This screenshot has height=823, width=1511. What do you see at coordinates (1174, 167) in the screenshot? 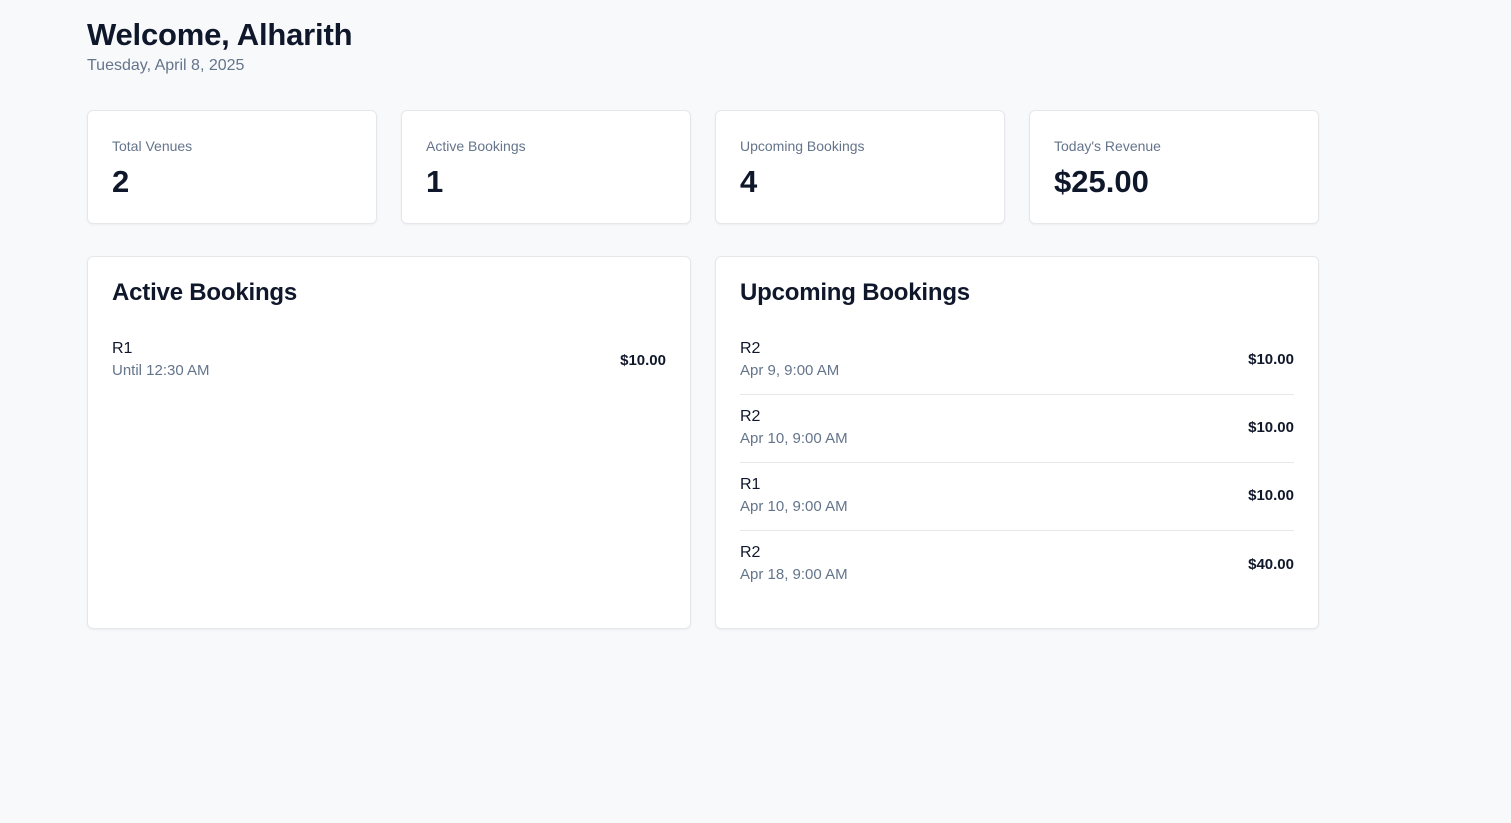
I see `stat-card-todays-revenue: Today's Revenue $25.00` at bounding box center [1174, 167].